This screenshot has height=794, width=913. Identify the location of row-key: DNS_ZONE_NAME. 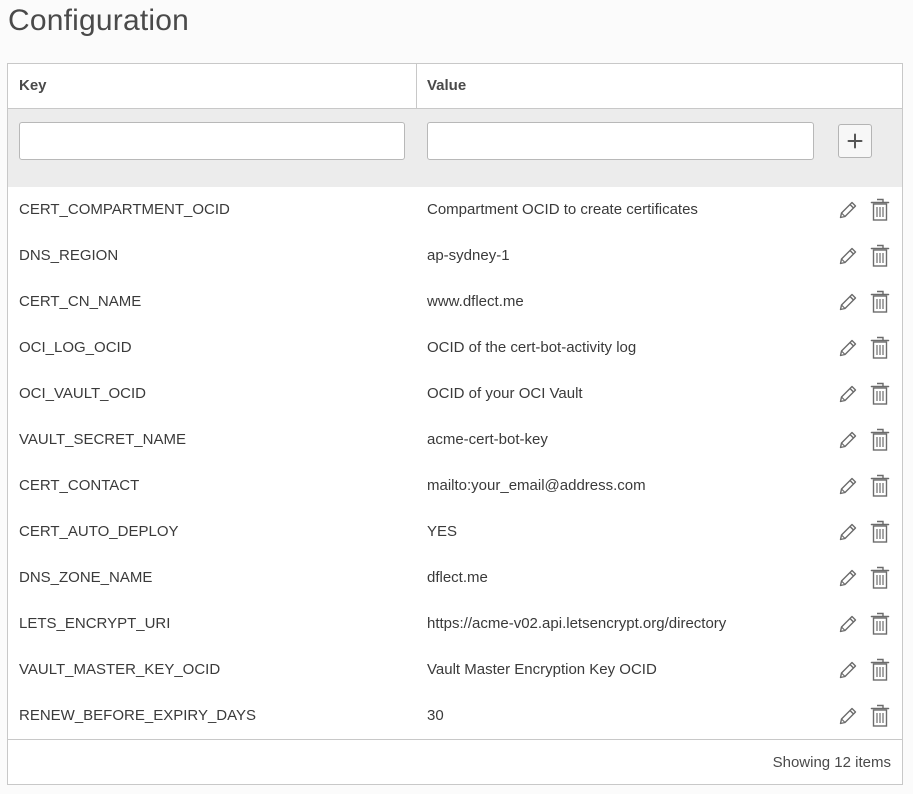
(86, 577).